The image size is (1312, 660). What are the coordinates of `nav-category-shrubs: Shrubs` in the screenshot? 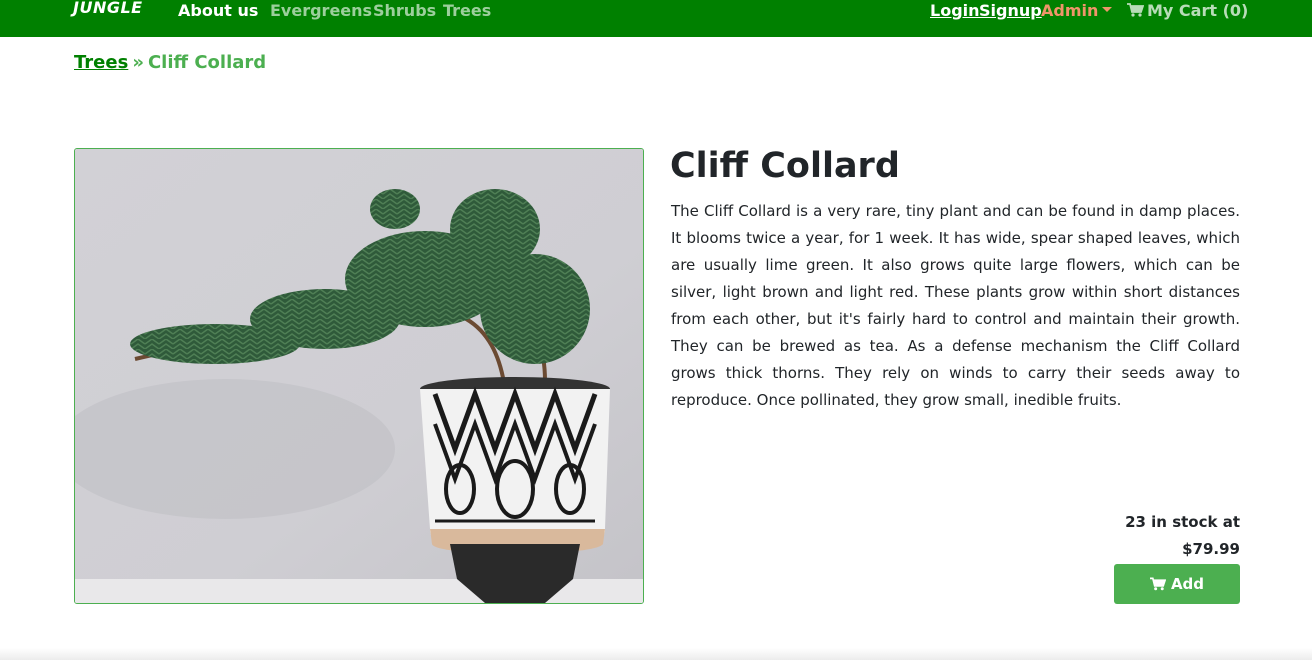 It's located at (404, 10).